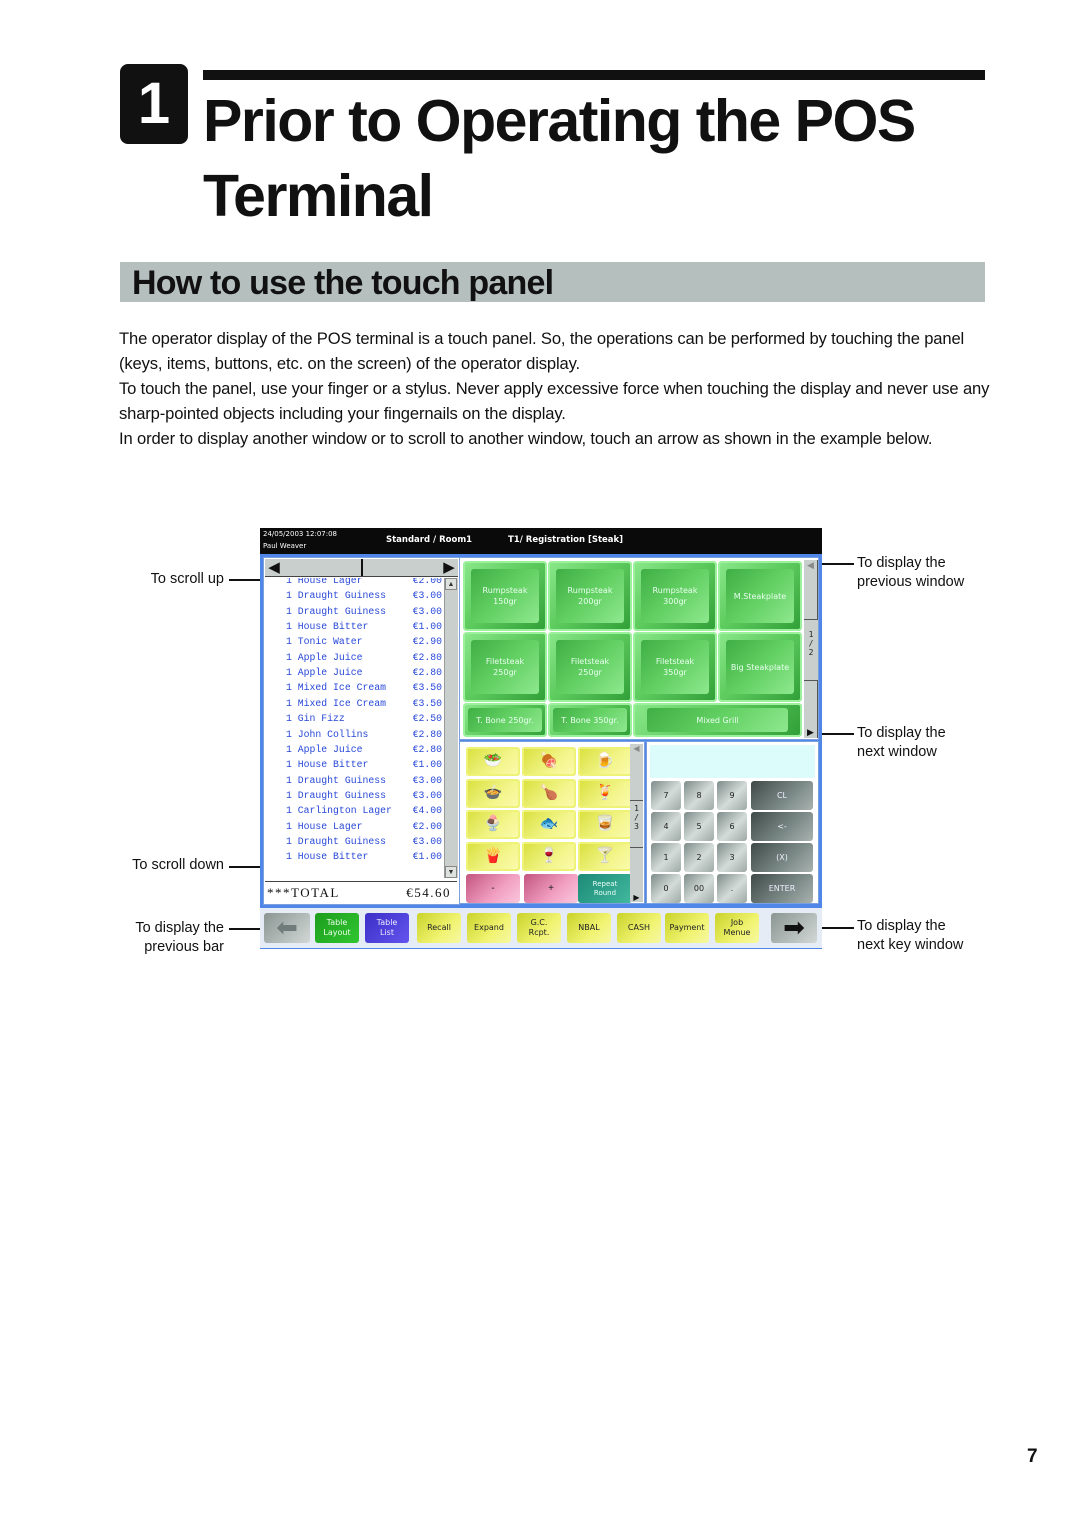 This screenshot has width=1080, height=1523. Describe the element at coordinates (451, 584) in the screenshot. I see `scroll-up-icon: ▲` at that location.